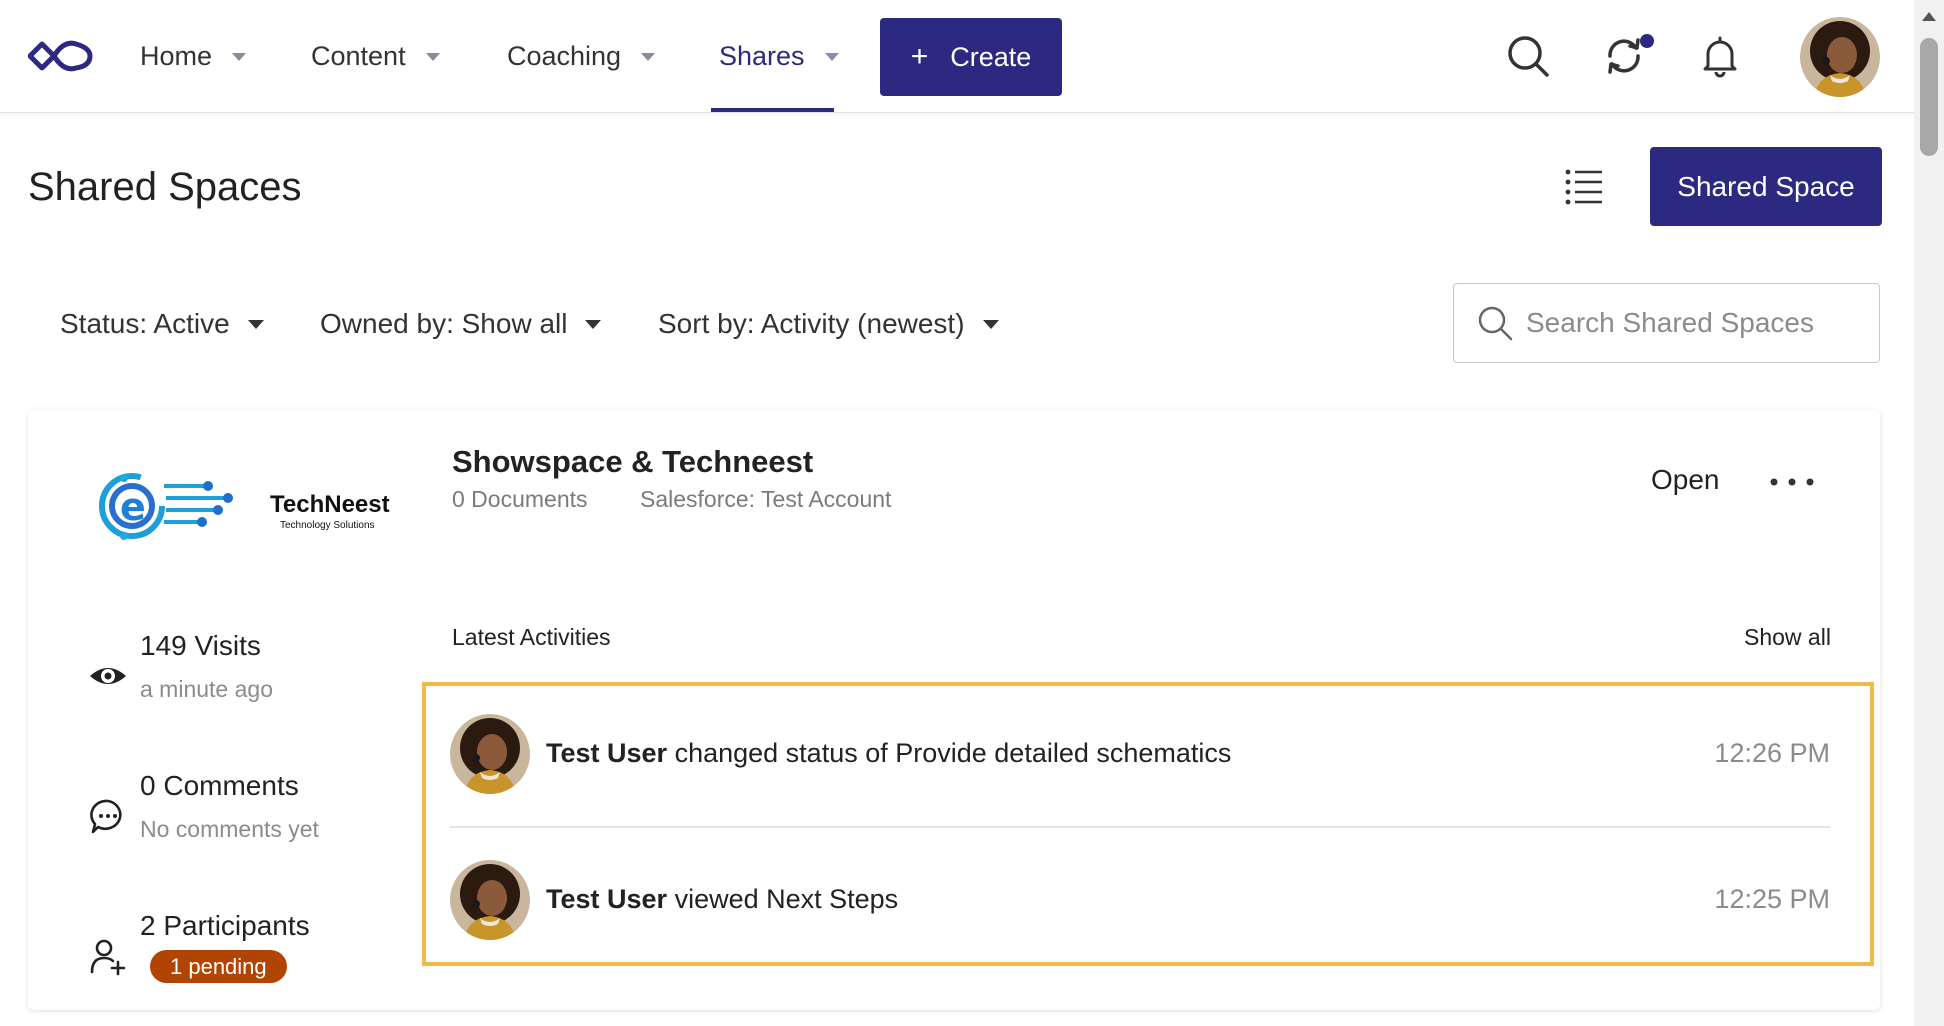  Describe the element at coordinates (176, 56) in the screenshot. I see `nav-item-home-label: Home` at that location.